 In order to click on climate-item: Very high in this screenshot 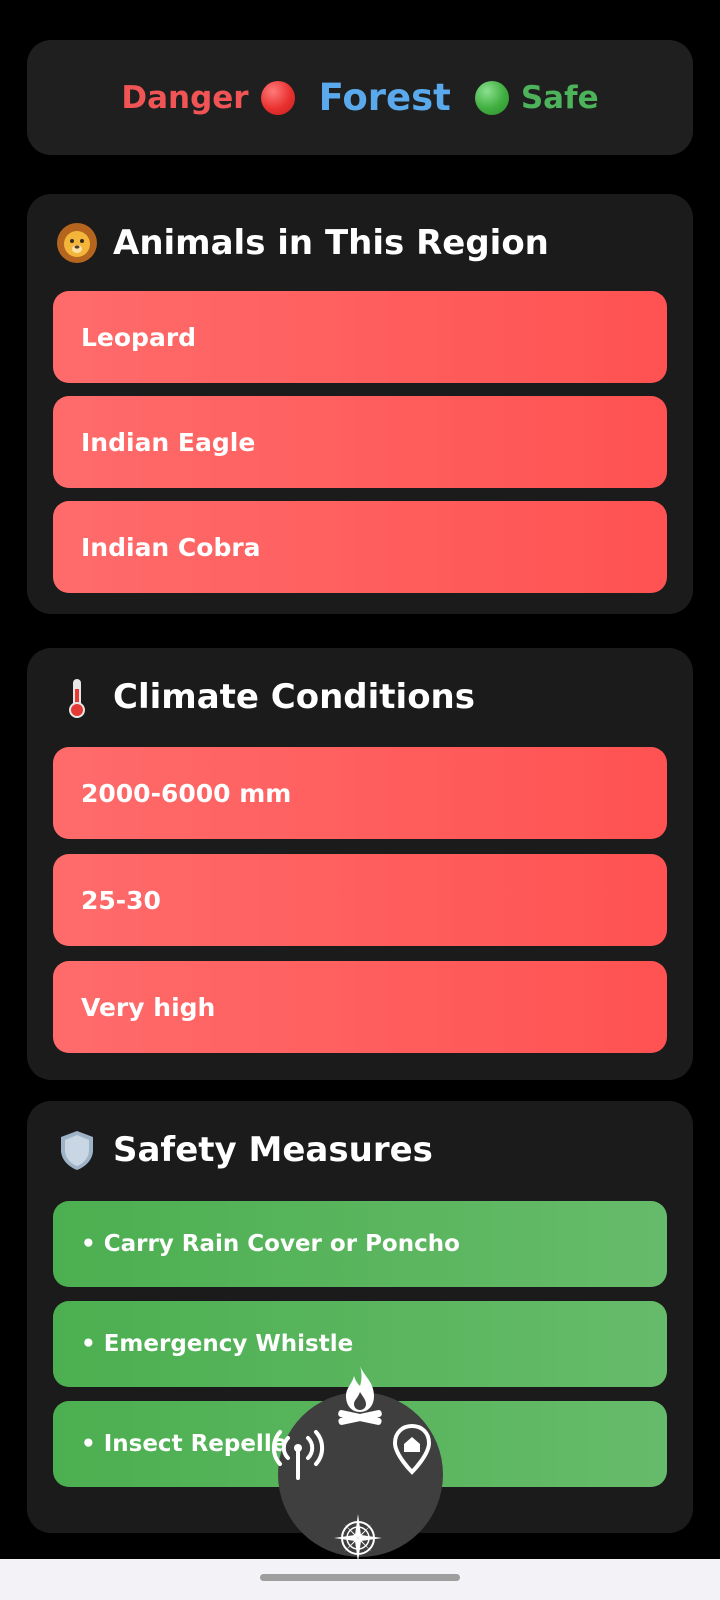, I will do `click(360, 1007)`.